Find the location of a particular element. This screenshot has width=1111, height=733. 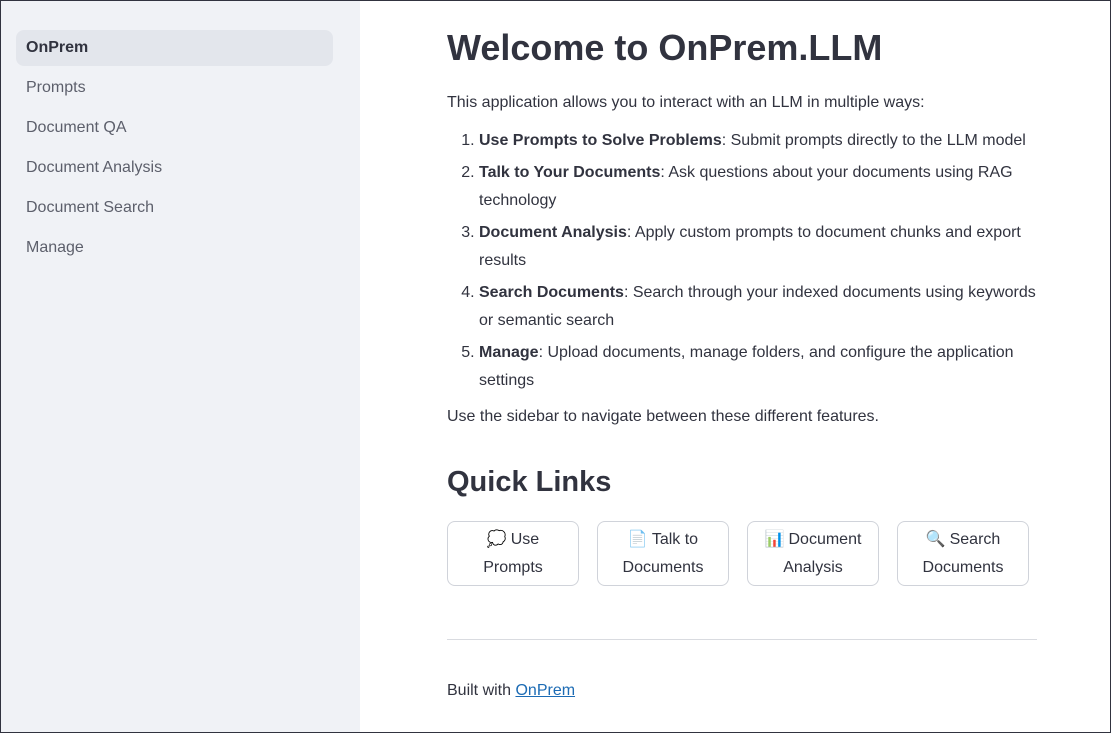

feature-name: Talk to Your Documents is located at coordinates (570, 172).